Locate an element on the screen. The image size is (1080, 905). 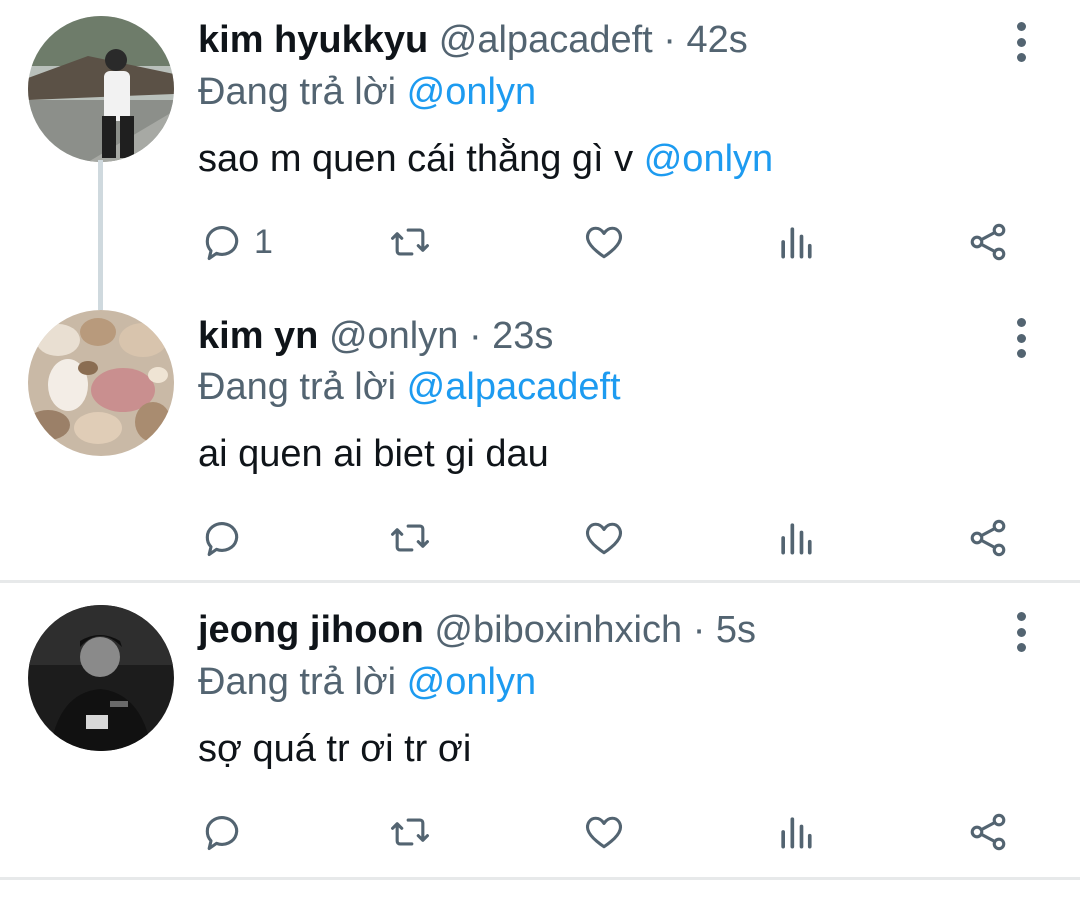
tweet-text: ai quen ai biet gi dau is located at coordinates (373, 454).